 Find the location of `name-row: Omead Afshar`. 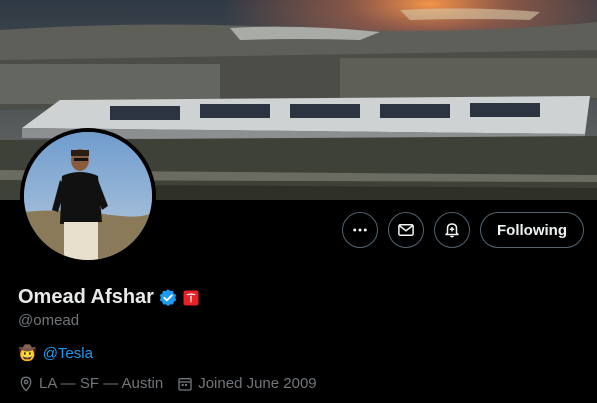

name-row: Omead Afshar is located at coordinates (109, 297).